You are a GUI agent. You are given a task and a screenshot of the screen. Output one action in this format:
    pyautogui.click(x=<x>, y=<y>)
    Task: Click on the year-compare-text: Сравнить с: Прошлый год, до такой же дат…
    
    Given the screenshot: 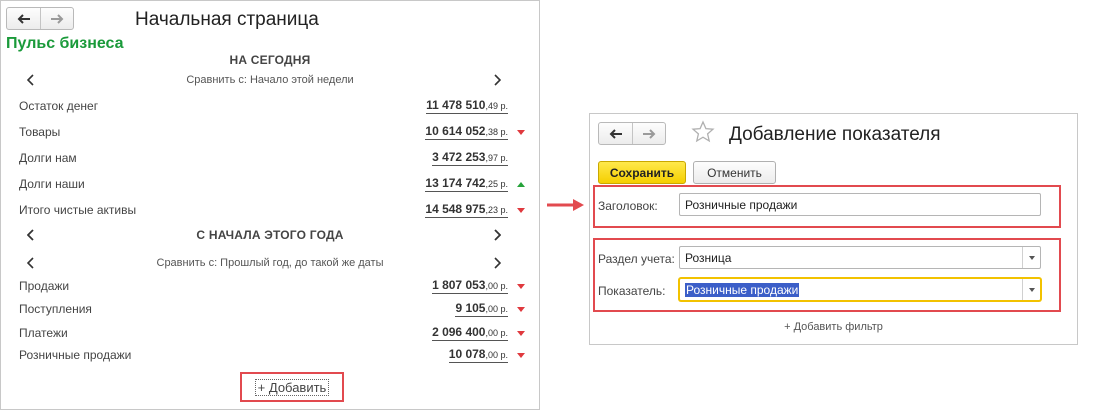 What is the action you would take?
    pyautogui.click(x=270, y=263)
    